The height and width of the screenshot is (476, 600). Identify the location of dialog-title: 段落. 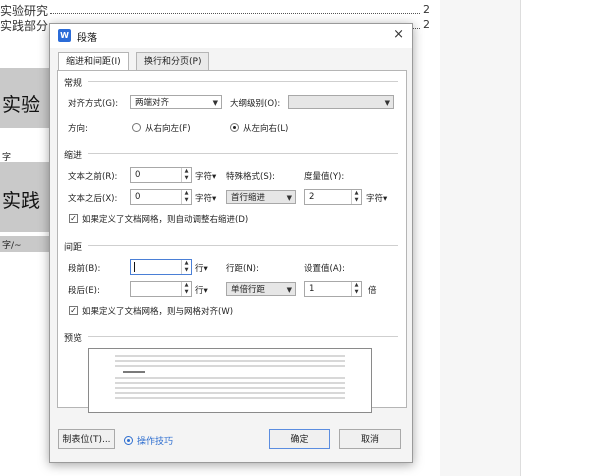
(87, 38).